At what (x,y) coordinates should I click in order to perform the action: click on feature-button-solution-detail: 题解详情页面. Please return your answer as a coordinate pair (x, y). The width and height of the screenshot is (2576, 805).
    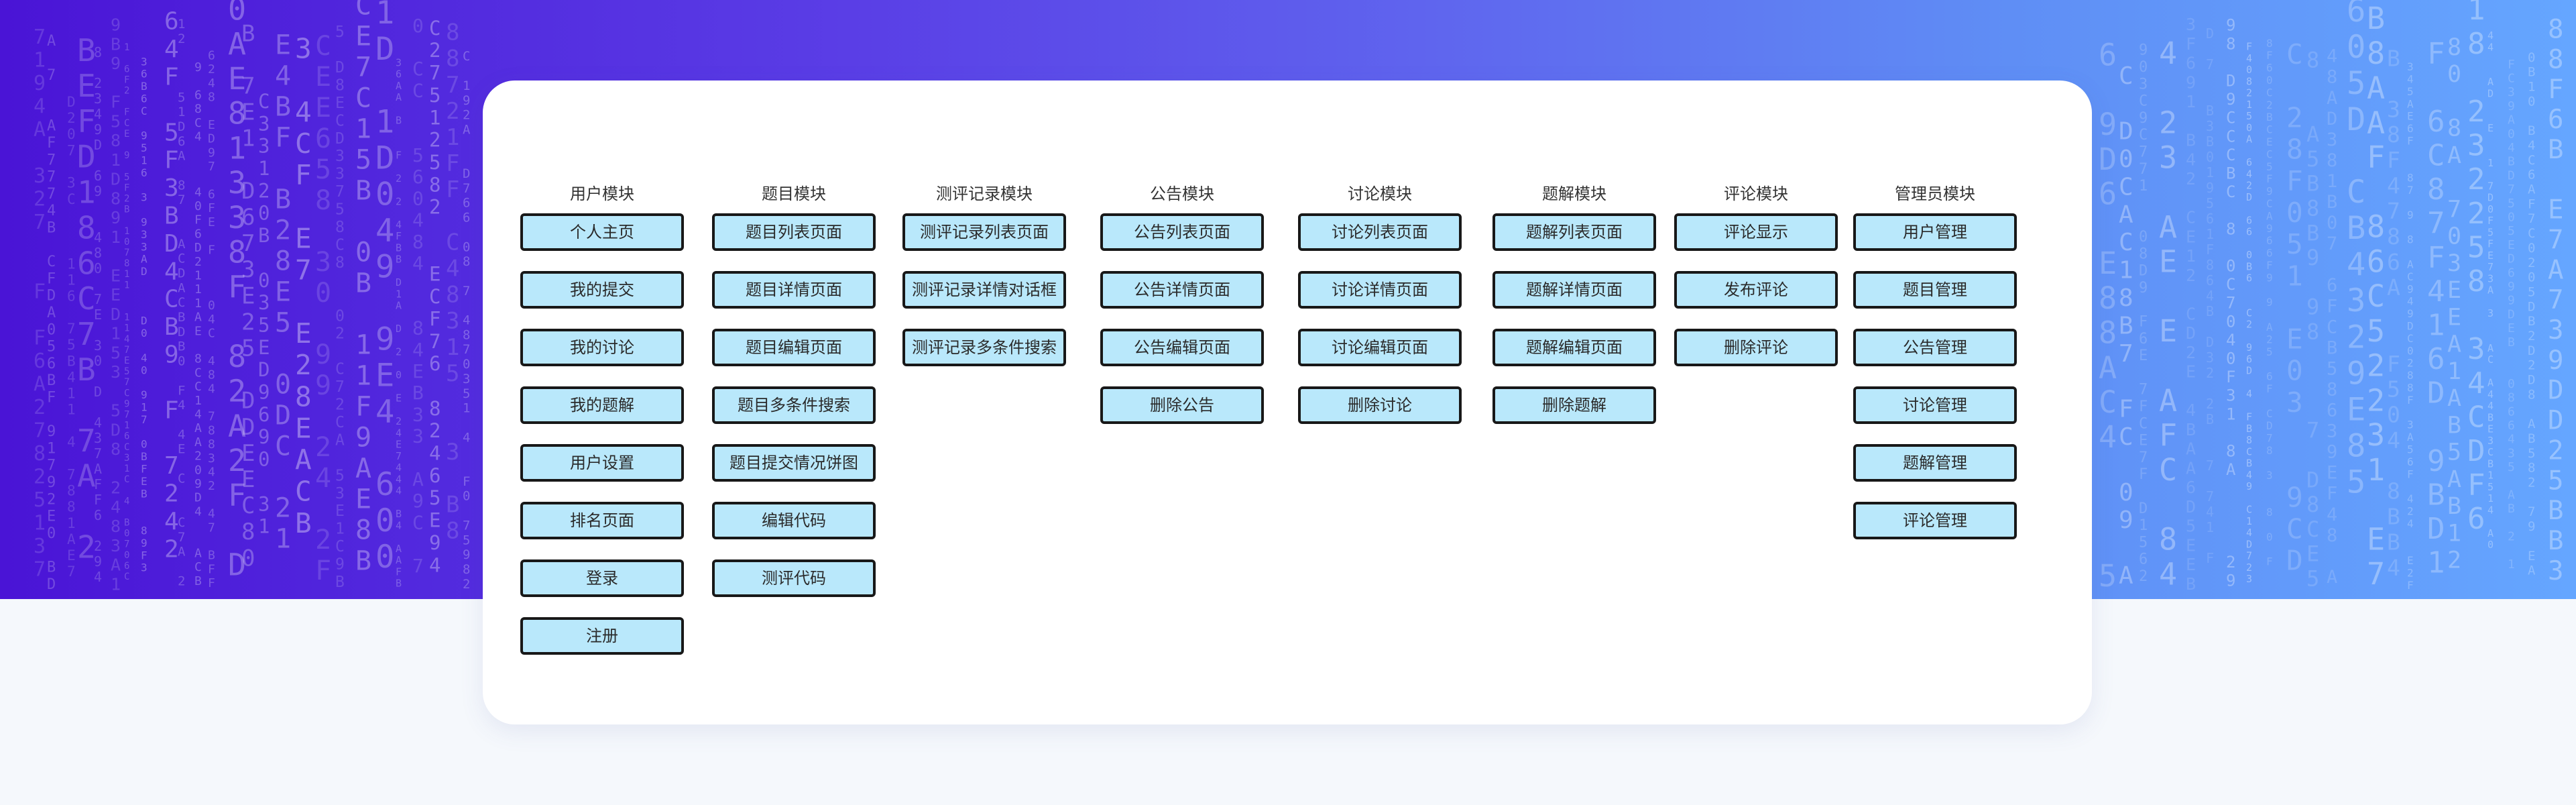
    Looking at the image, I should click on (1574, 290).